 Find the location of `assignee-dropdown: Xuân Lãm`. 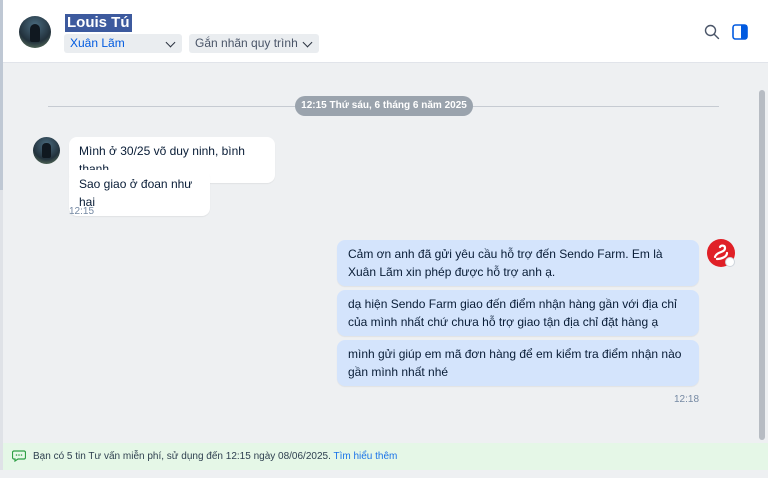

assignee-dropdown: Xuân Lãm is located at coordinates (123, 43).